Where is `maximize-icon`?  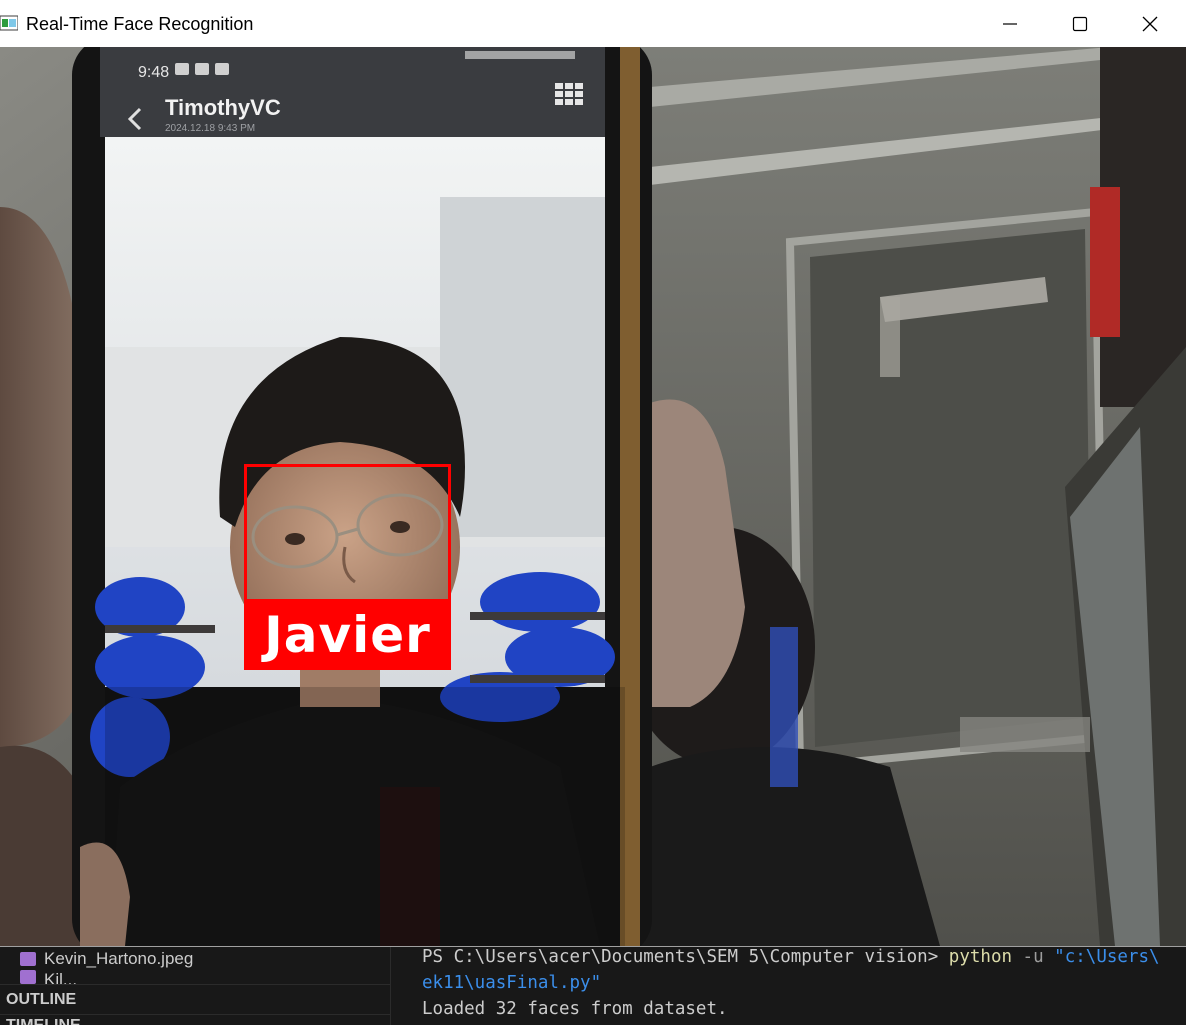
maximize-icon is located at coordinates (1080, 23).